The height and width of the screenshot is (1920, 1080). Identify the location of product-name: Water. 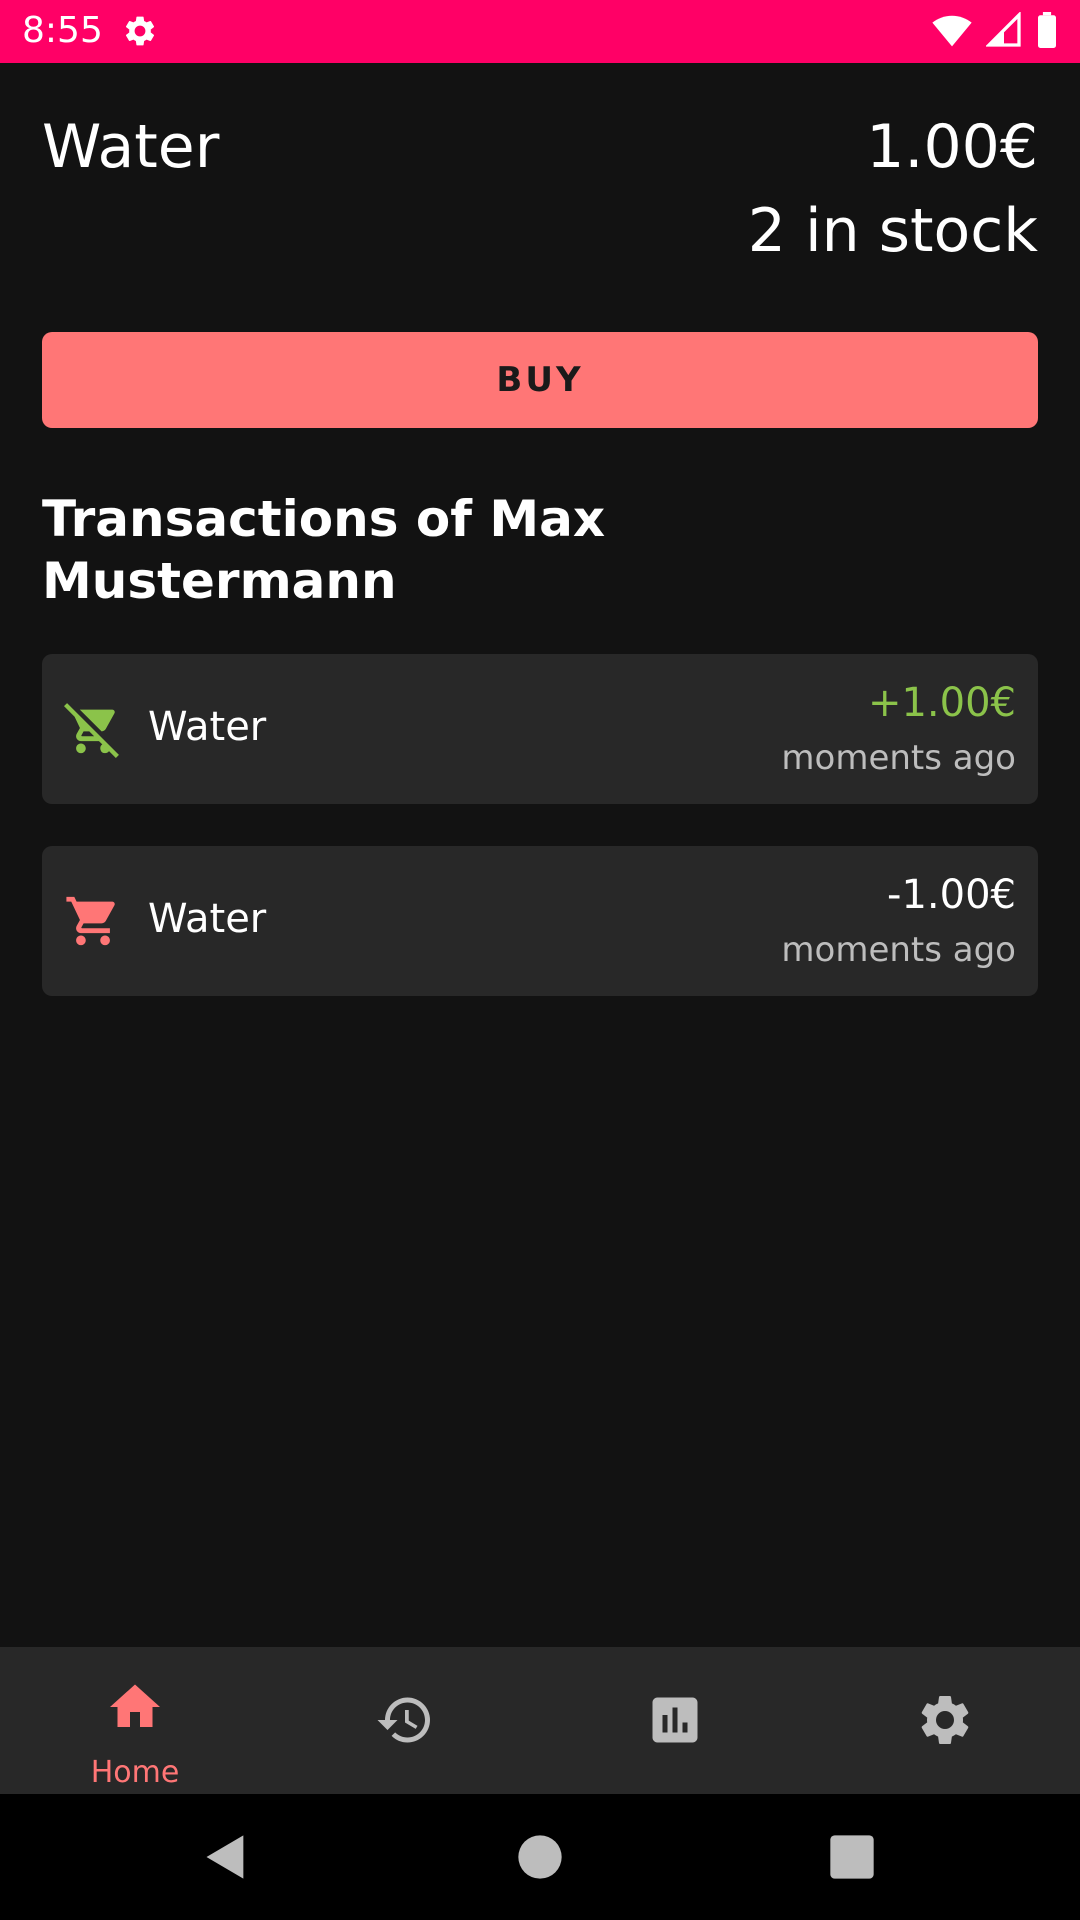
(131, 147).